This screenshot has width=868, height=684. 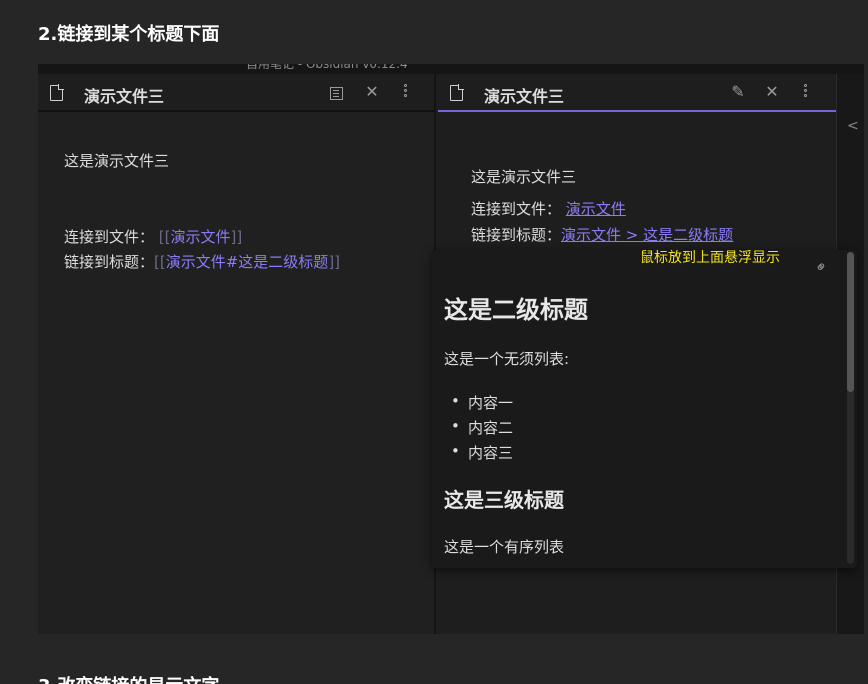 I want to click on preview-paragraph: 这是一个有序列表, so click(x=504, y=547).